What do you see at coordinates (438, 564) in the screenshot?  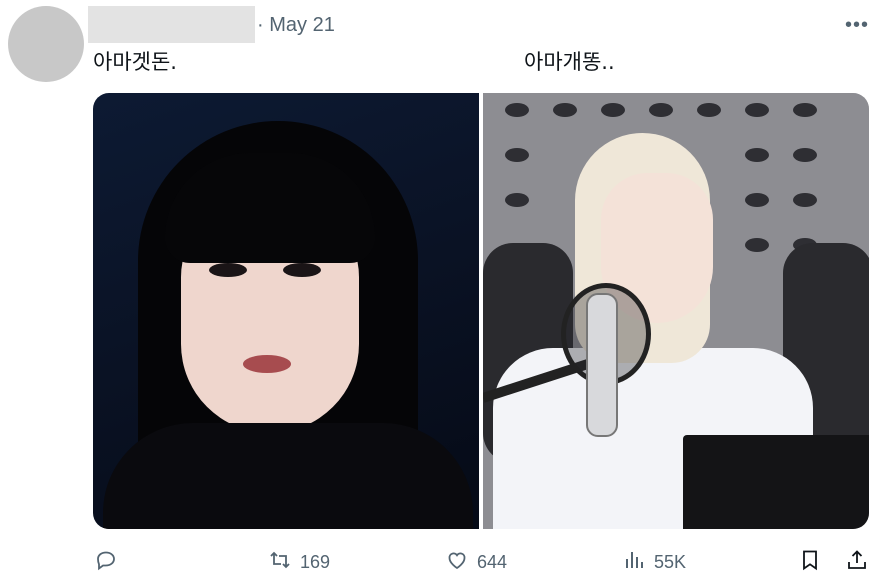 I see `action-bar: 169 644 55K` at bounding box center [438, 564].